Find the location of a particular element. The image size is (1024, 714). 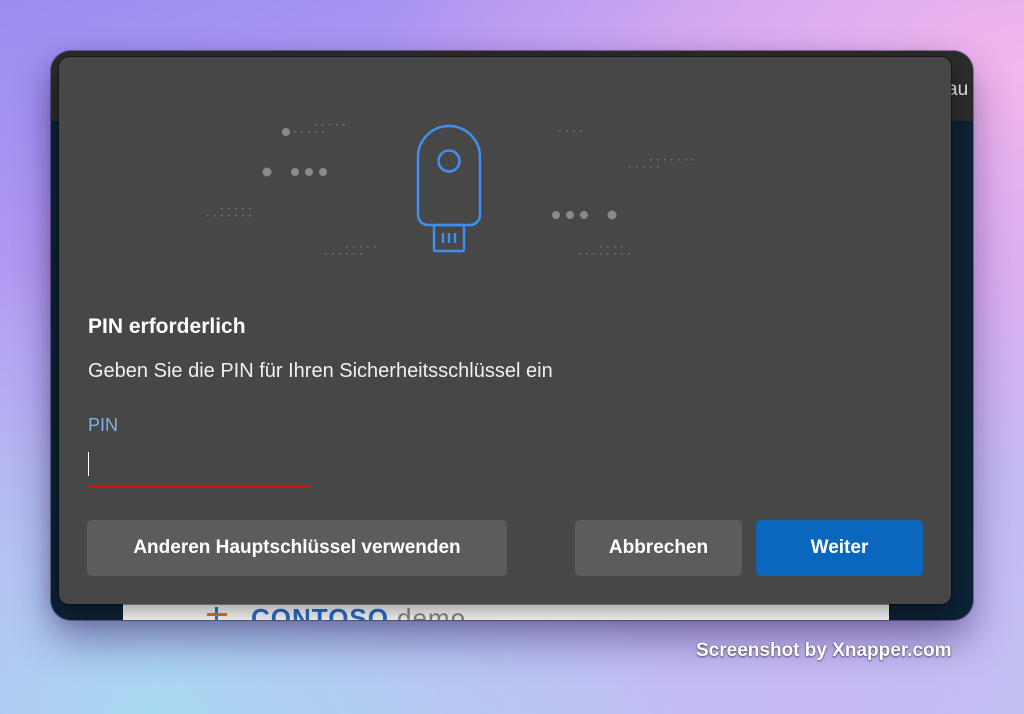

dialog-title: PIN erforderlich is located at coordinates (167, 326).